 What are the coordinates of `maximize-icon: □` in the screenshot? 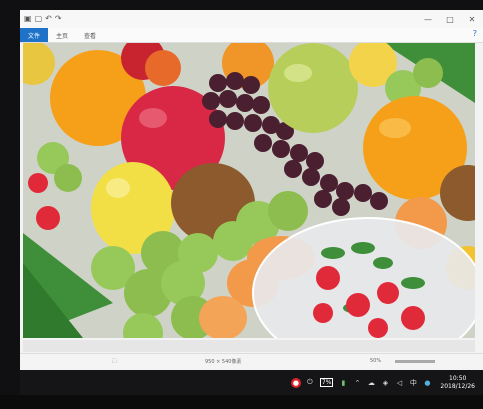 It's located at (450, 19).